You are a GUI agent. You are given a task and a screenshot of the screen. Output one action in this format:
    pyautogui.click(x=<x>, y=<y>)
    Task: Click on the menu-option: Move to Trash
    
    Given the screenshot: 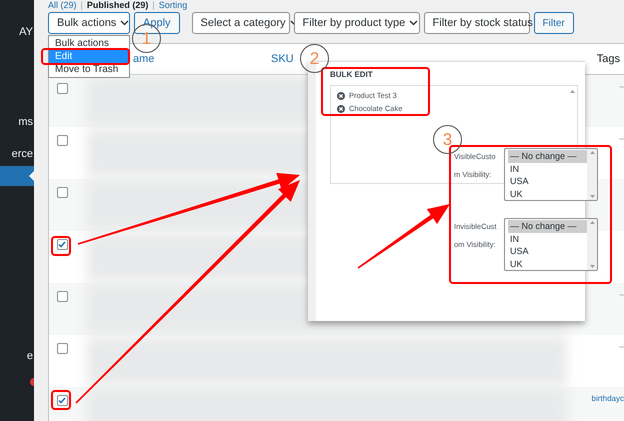 What is the action you would take?
    pyautogui.click(x=89, y=69)
    